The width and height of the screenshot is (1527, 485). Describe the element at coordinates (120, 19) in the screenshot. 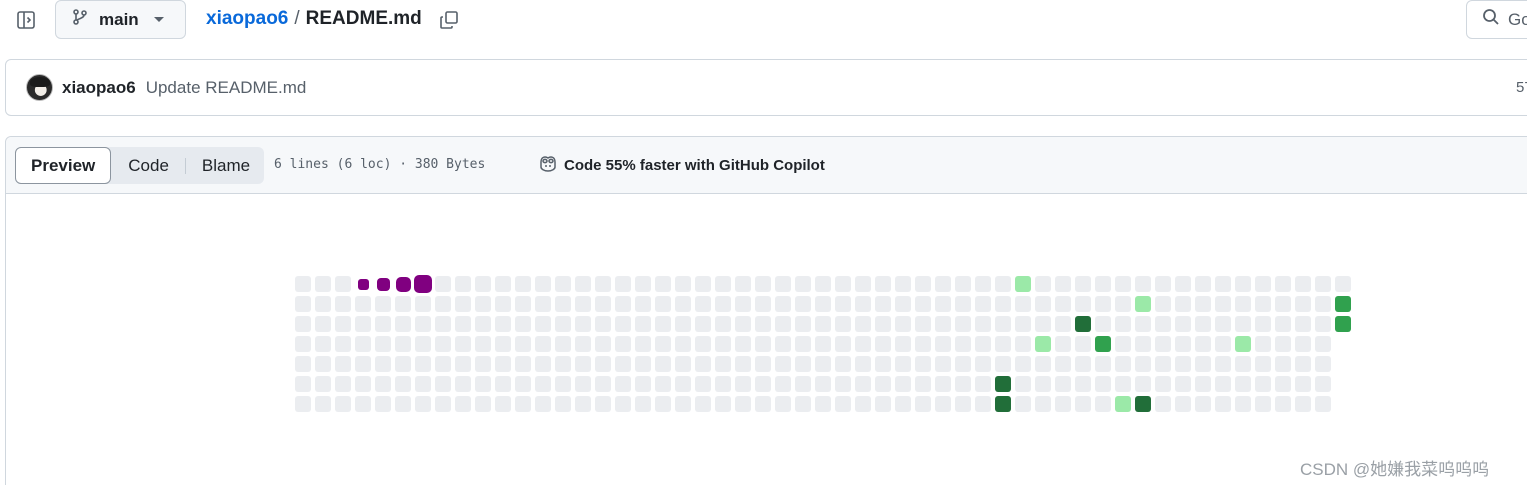

I see `branch-selector-button: main` at that location.